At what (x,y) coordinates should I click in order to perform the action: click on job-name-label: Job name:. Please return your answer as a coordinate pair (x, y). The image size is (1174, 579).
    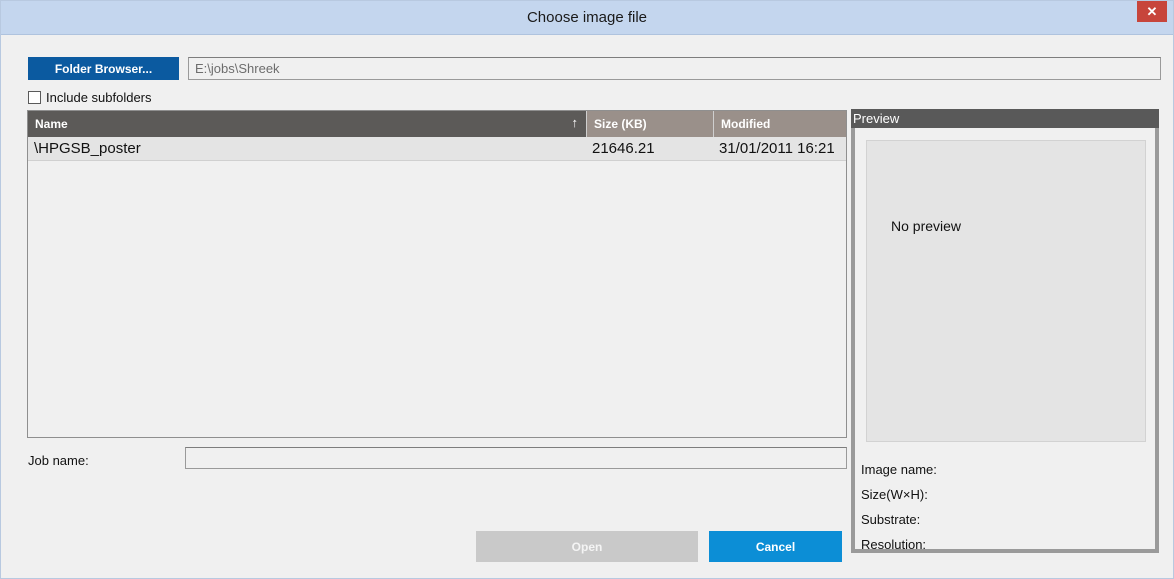
    Looking at the image, I should click on (58, 460).